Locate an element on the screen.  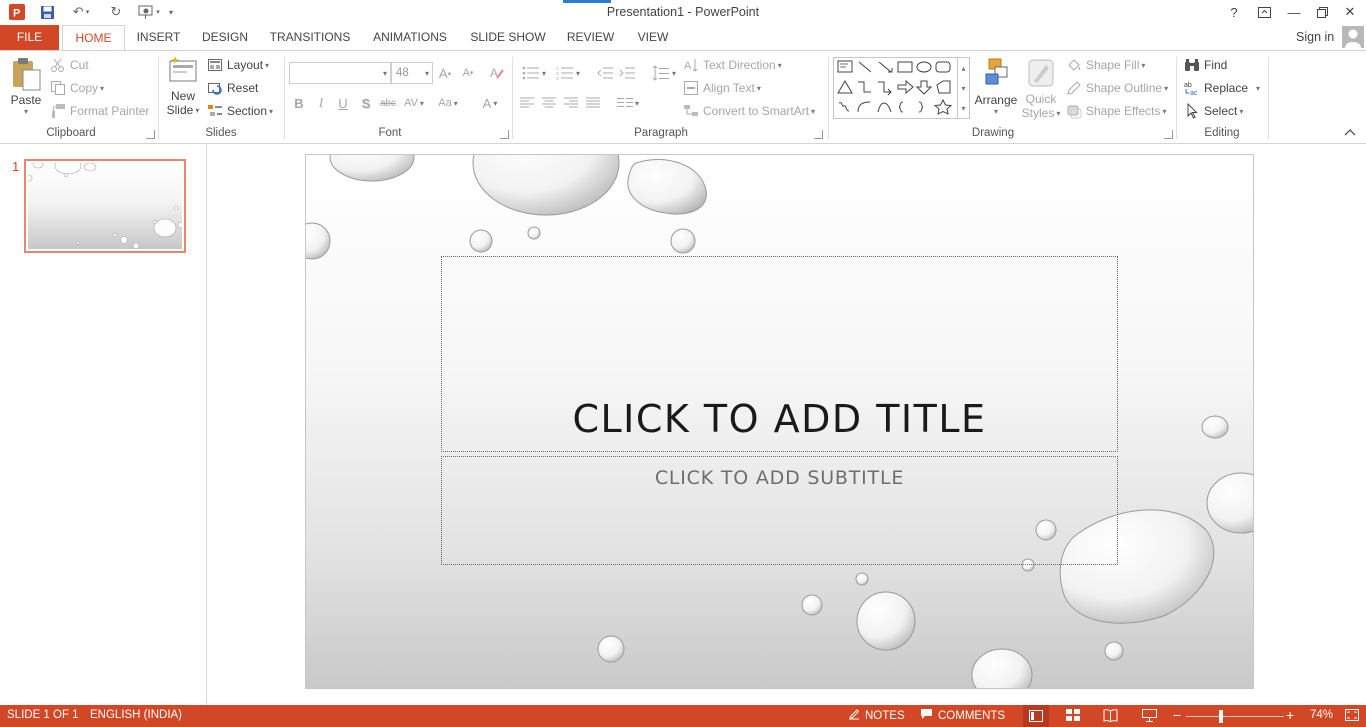
slide-sorter-icon is located at coordinates (1073, 715).